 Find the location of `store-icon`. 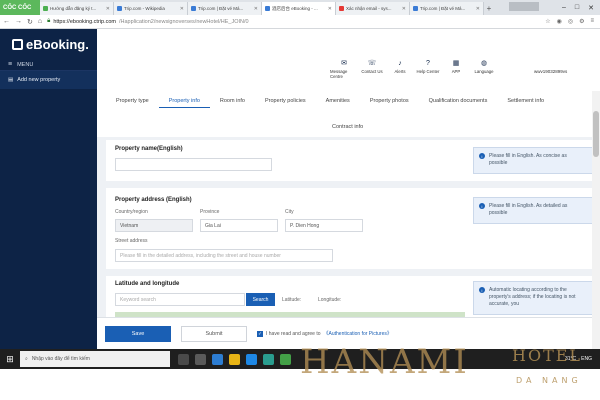

store-icon is located at coordinates (251, 359).